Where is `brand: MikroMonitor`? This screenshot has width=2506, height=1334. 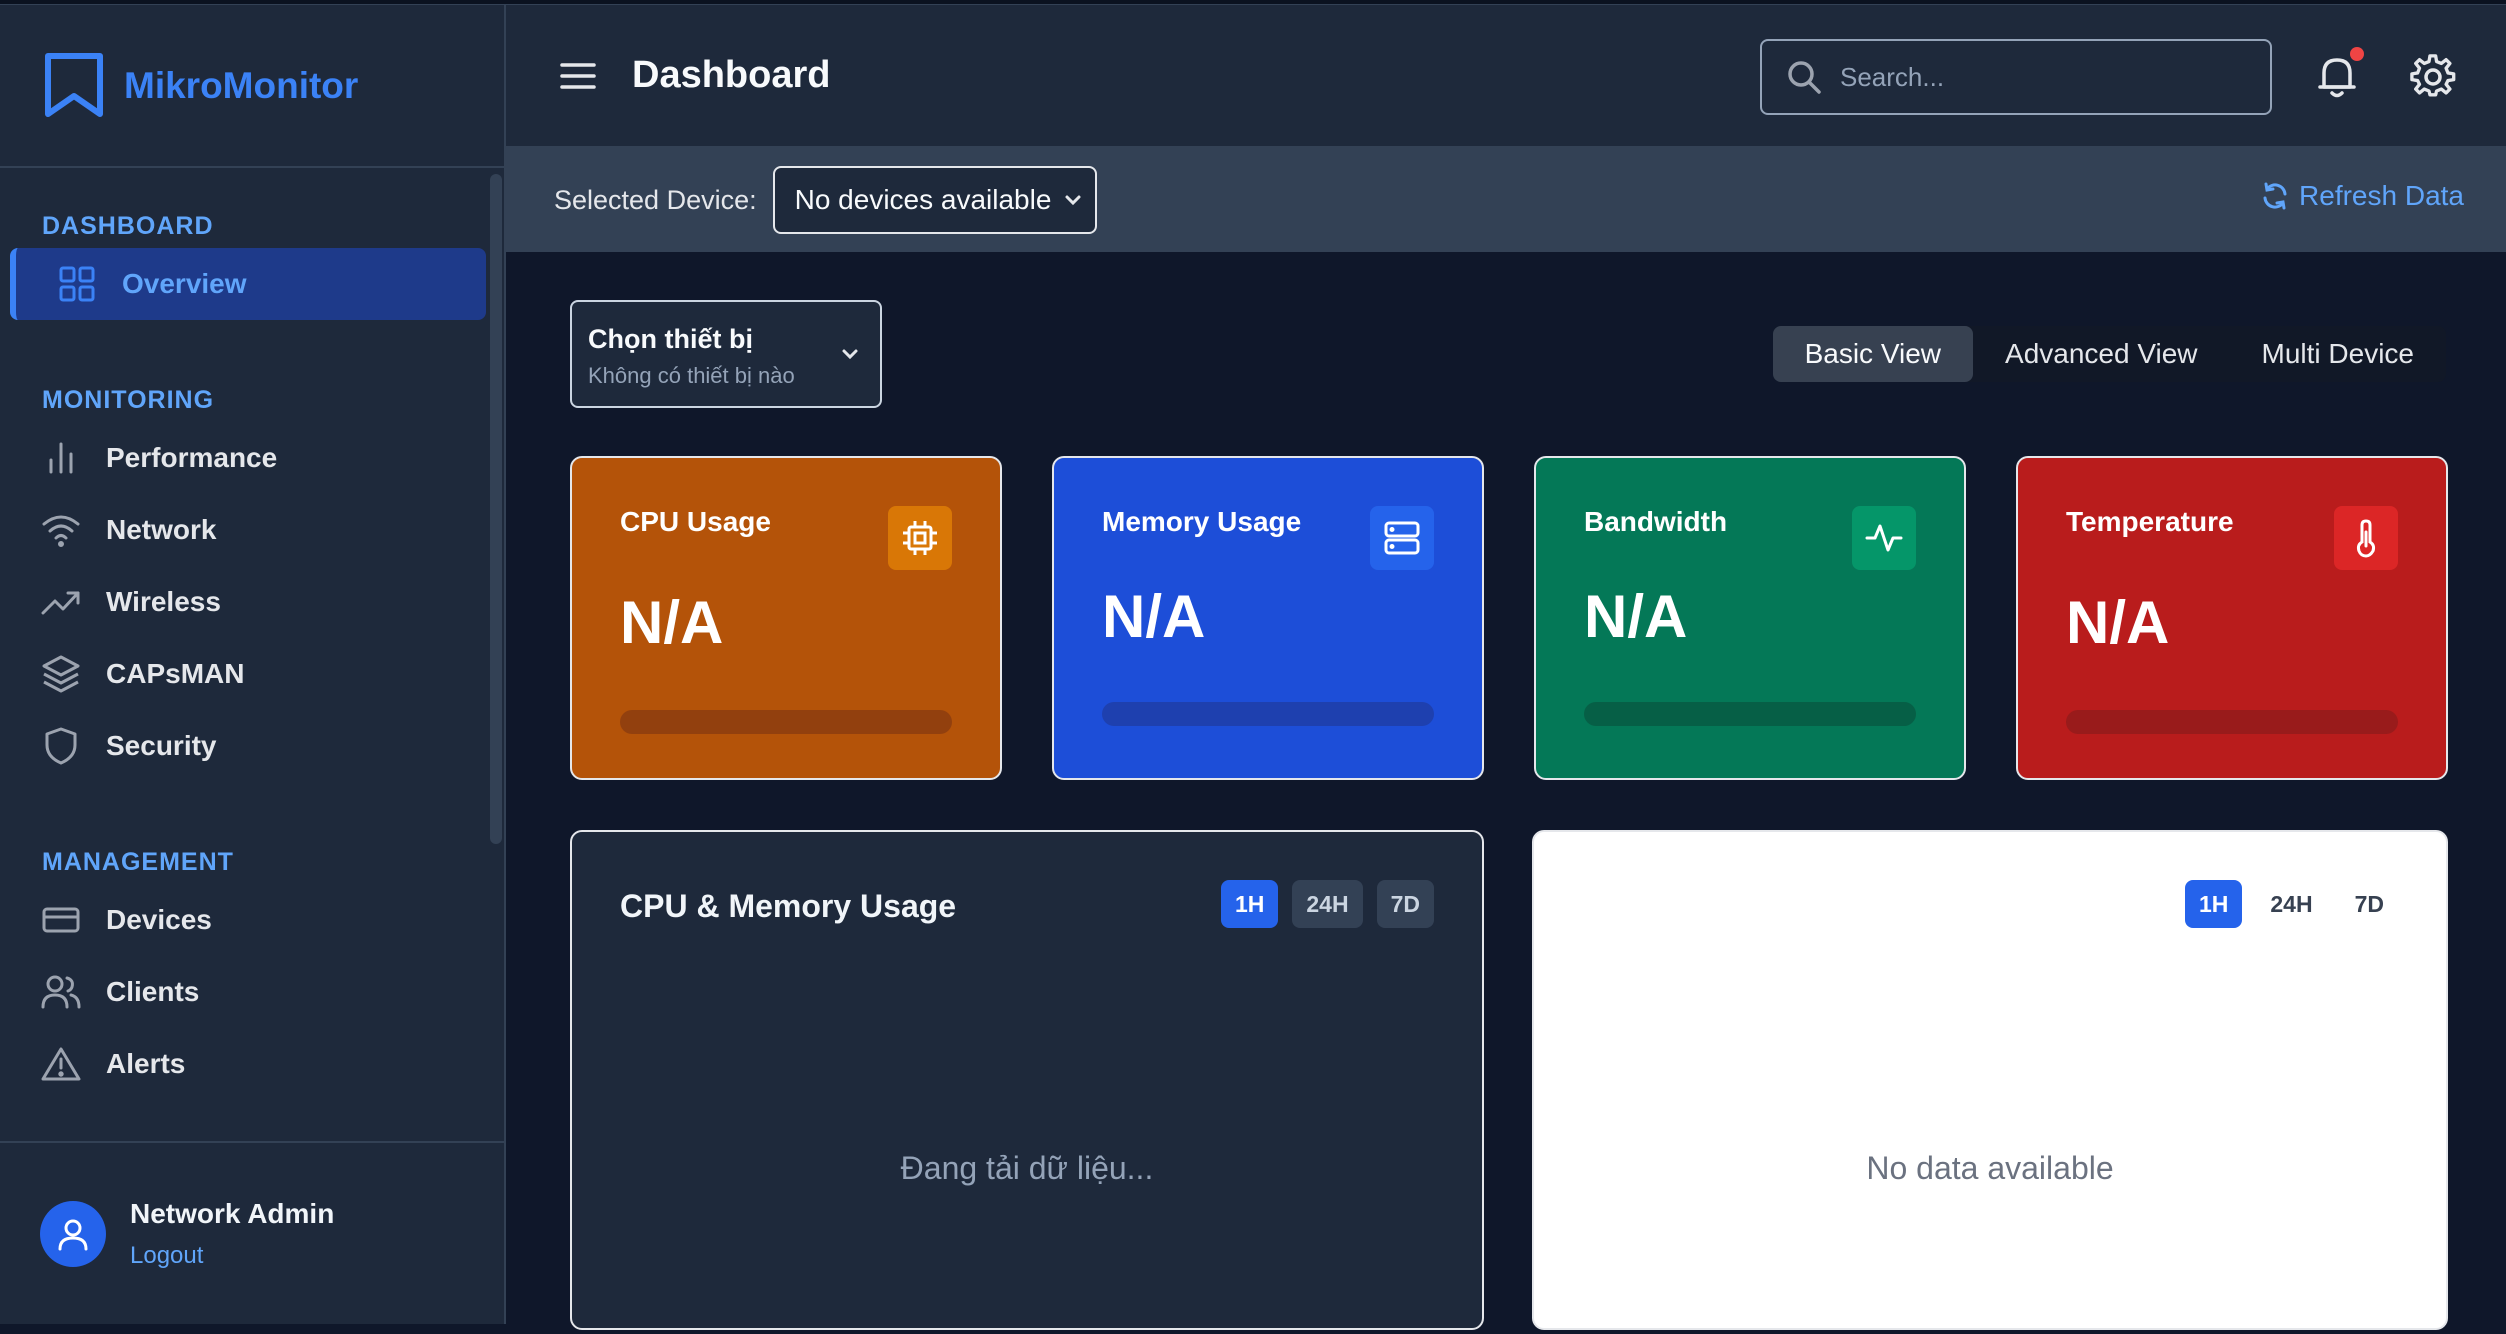
brand: MikroMonitor is located at coordinates (252, 86).